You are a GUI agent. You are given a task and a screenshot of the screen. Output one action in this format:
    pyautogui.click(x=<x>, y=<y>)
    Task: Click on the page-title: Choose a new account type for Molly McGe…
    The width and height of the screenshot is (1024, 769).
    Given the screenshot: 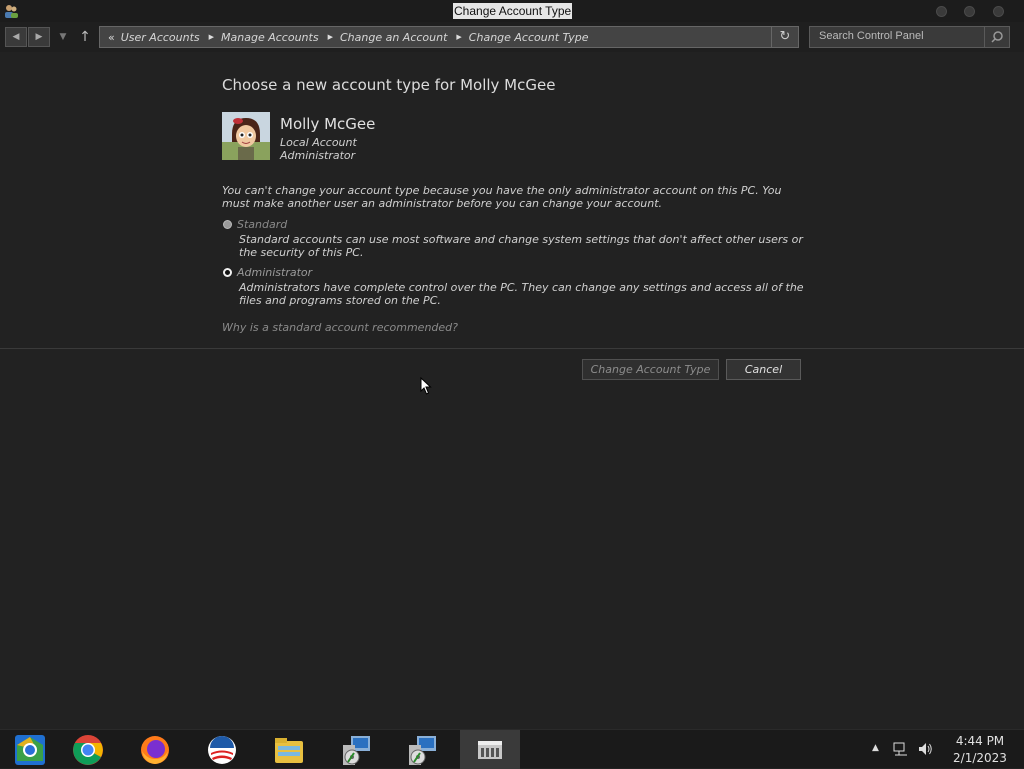 What is the action you would take?
    pyautogui.click(x=389, y=85)
    